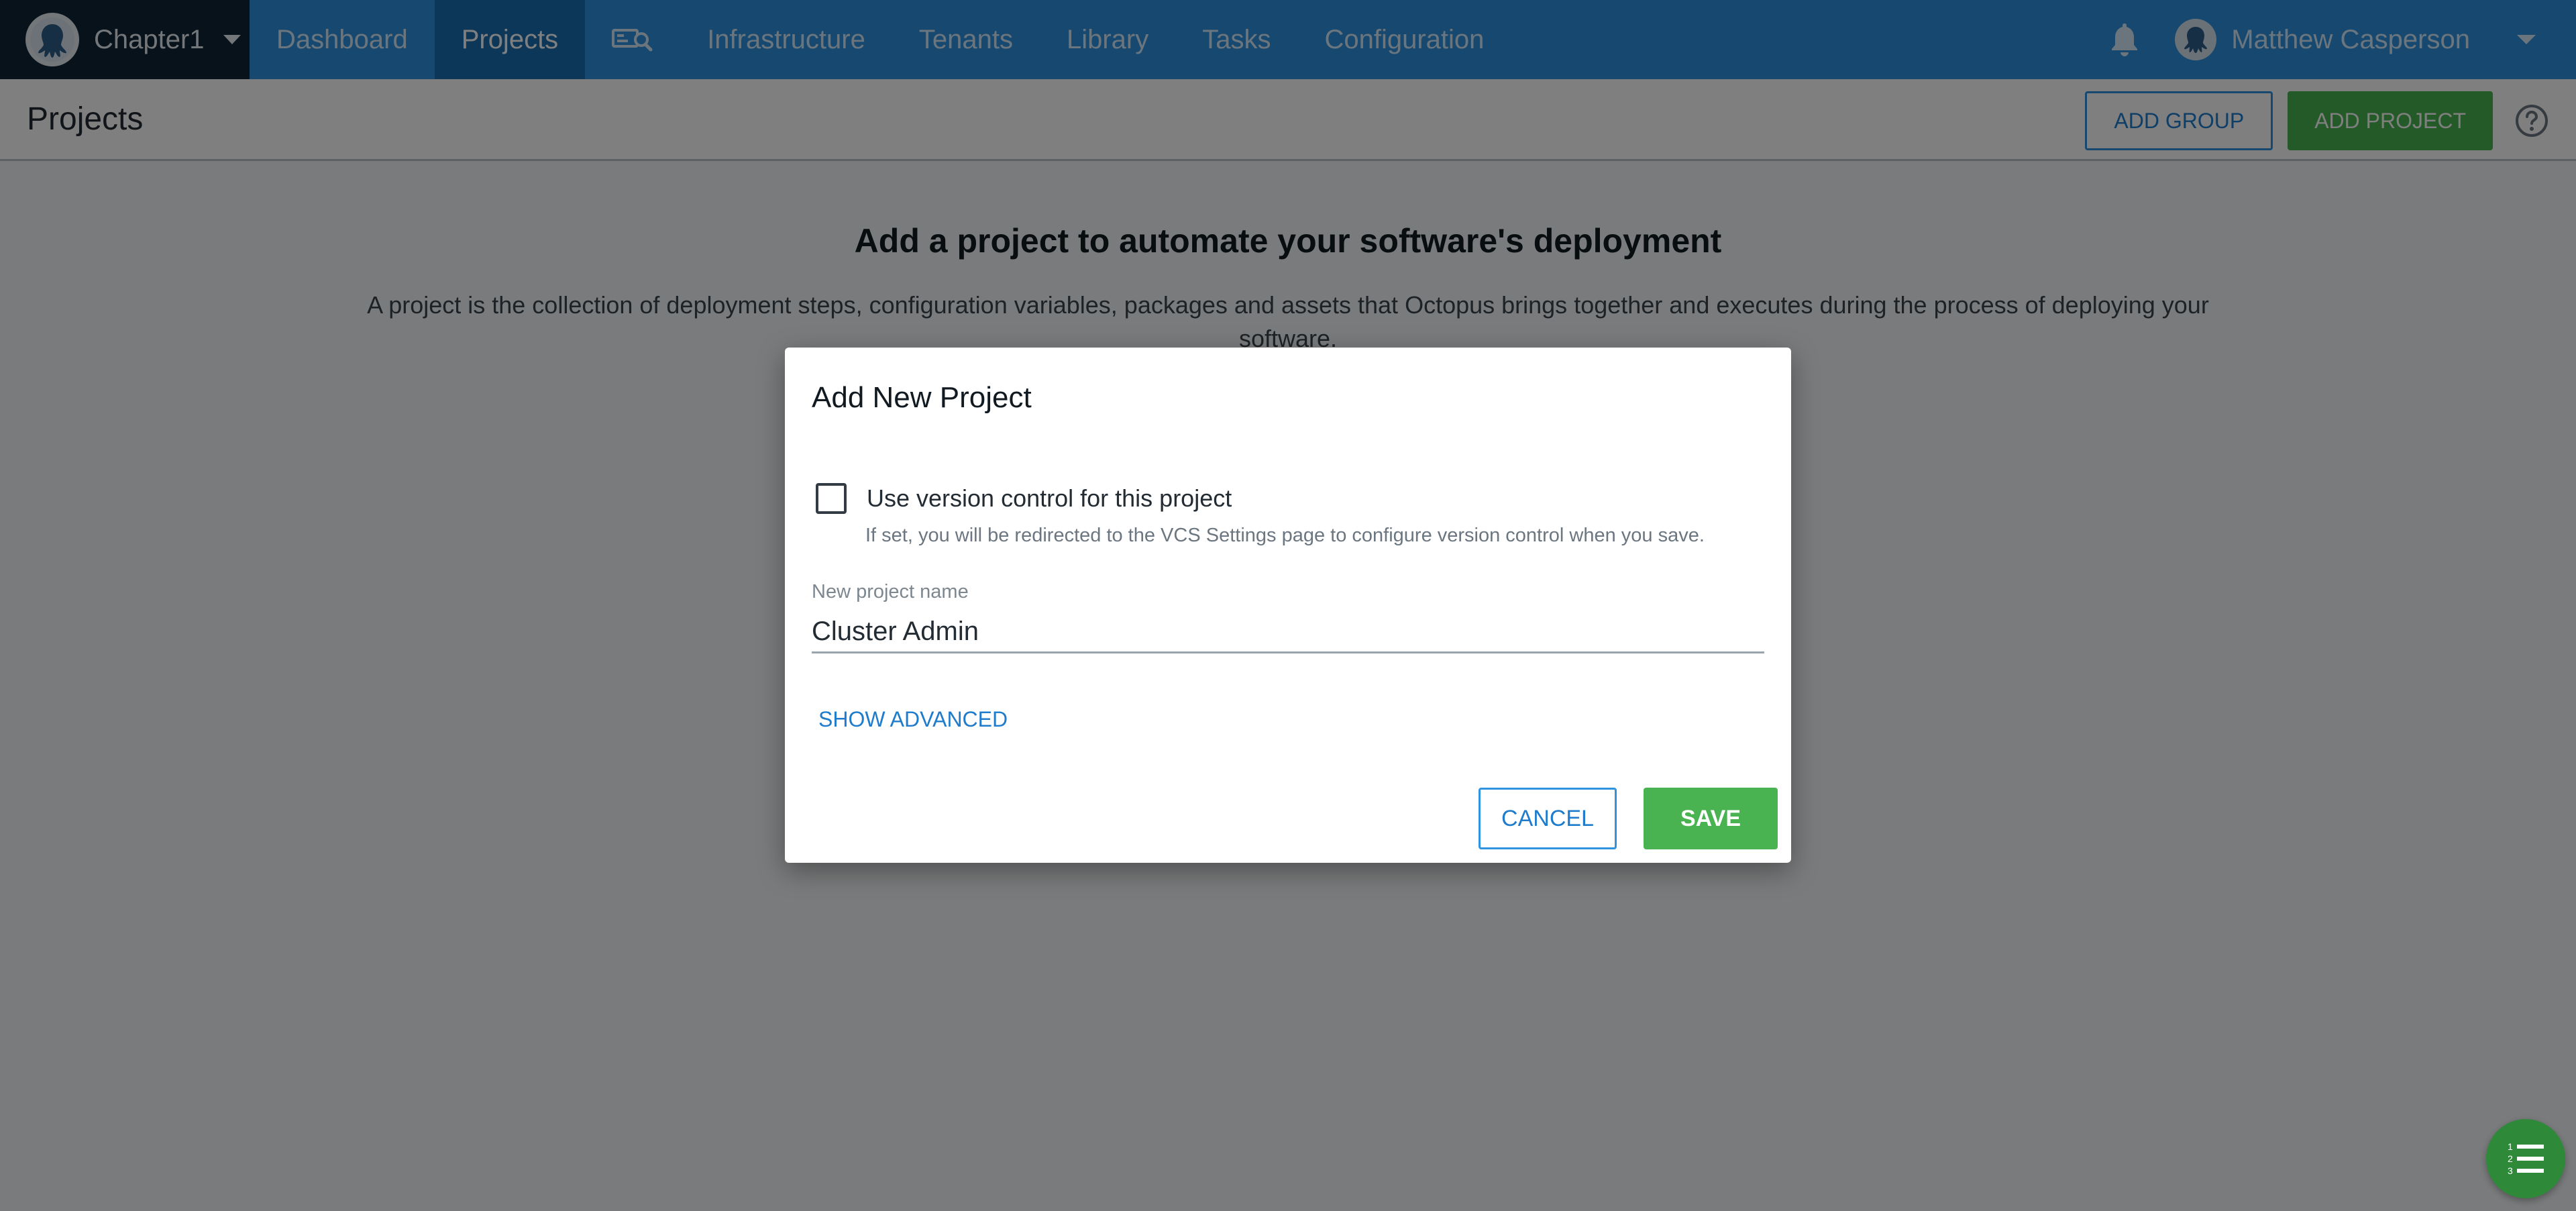 Image resolution: width=2576 pixels, height=1211 pixels. What do you see at coordinates (2510, 1158) in the screenshot?
I see `svg-text: 2` at bounding box center [2510, 1158].